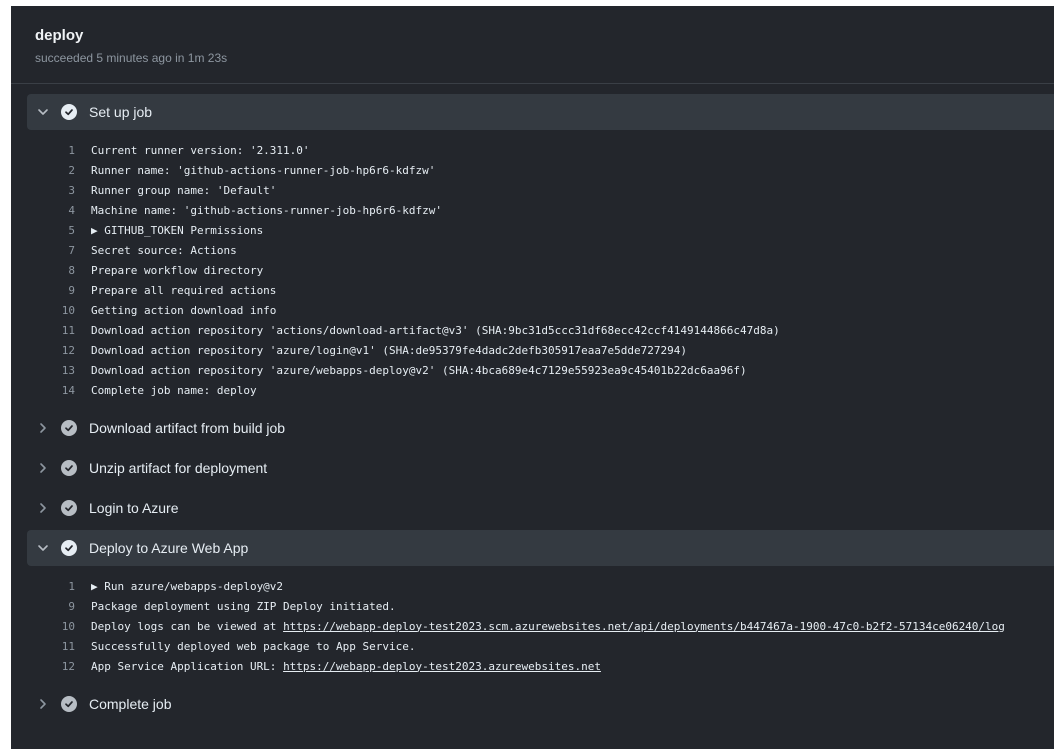 Image resolution: width=1054 pixels, height=749 pixels. Describe the element at coordinates (540, 290) in the screenshot. I see `log-line: 9 Prepare all required actions` at that location.